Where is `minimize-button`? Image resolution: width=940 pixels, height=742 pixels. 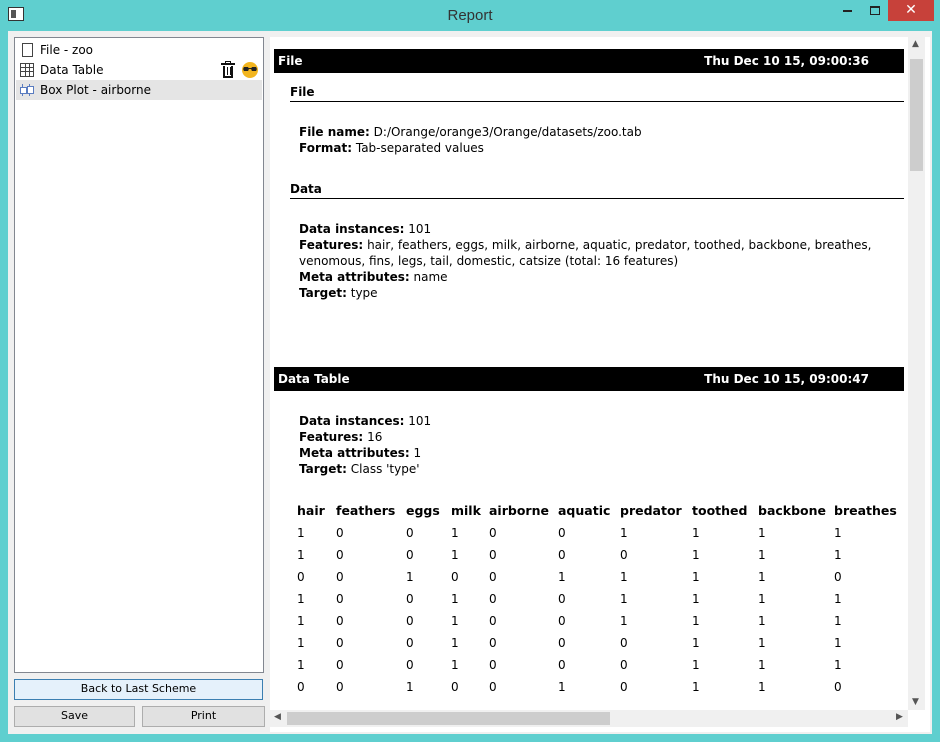
minimize-button is located at coordinates (847, 10).